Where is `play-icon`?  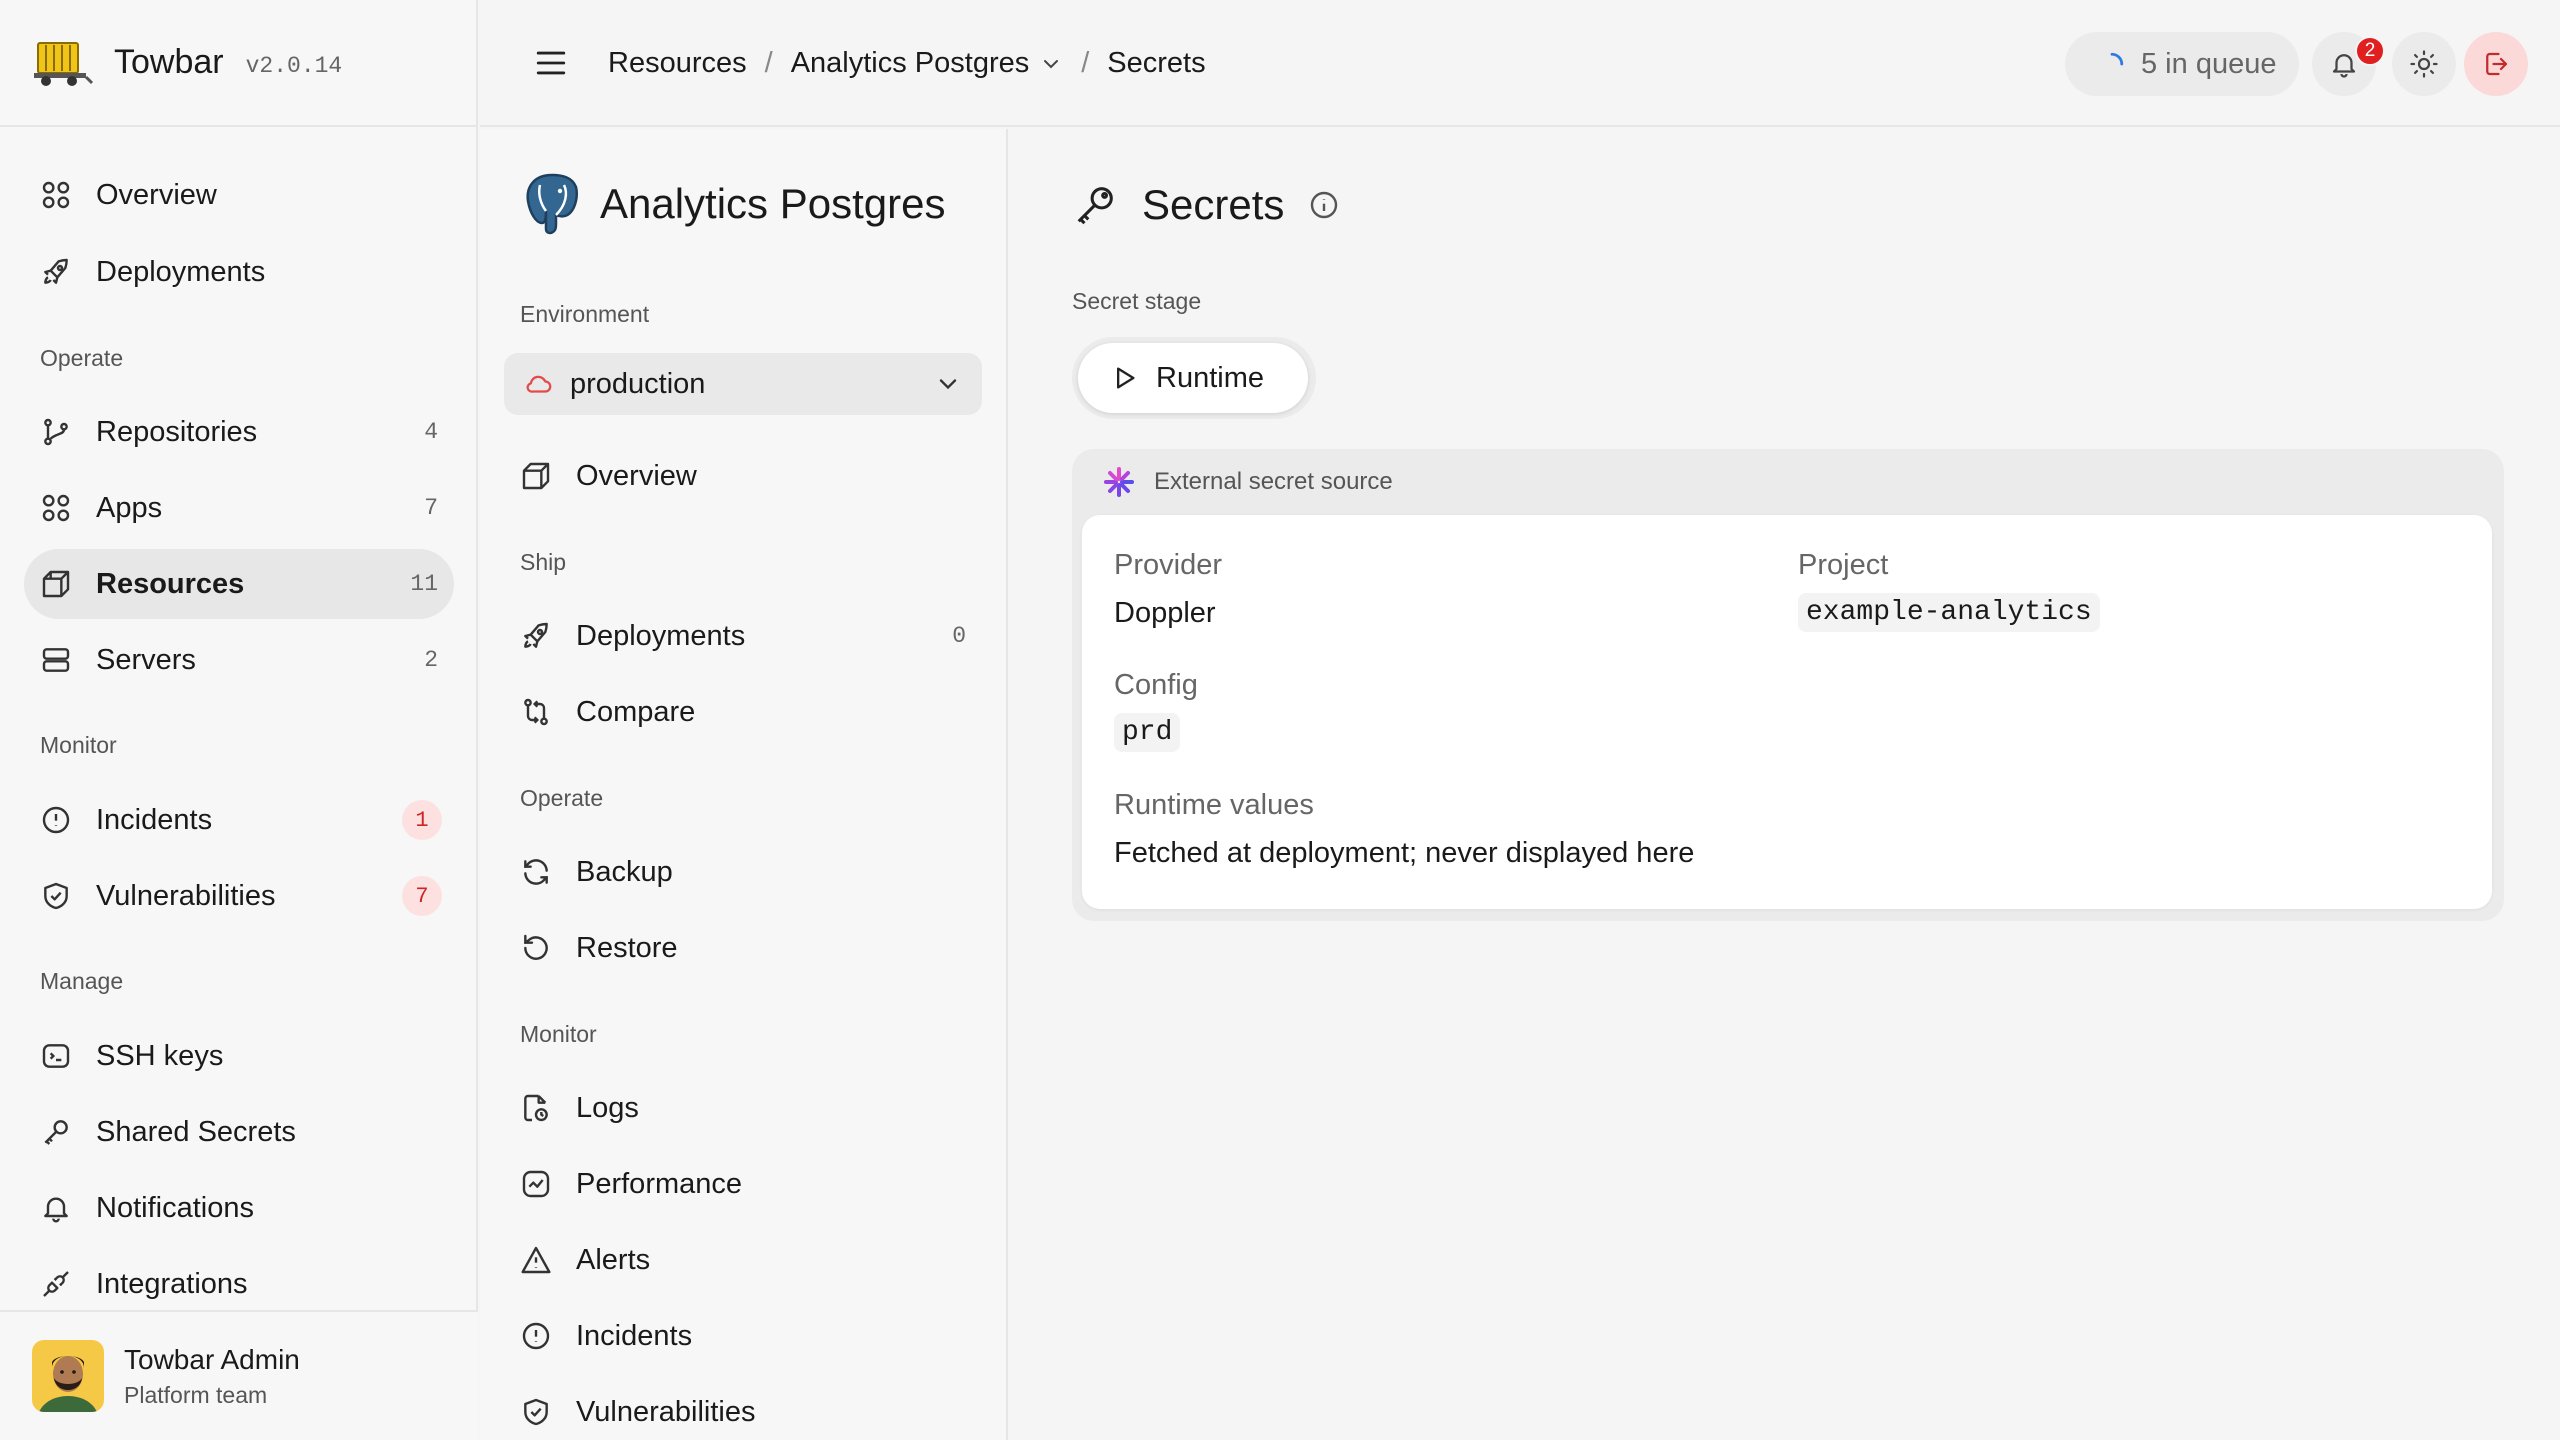
play-icon is located at coordinates (1124, 378).